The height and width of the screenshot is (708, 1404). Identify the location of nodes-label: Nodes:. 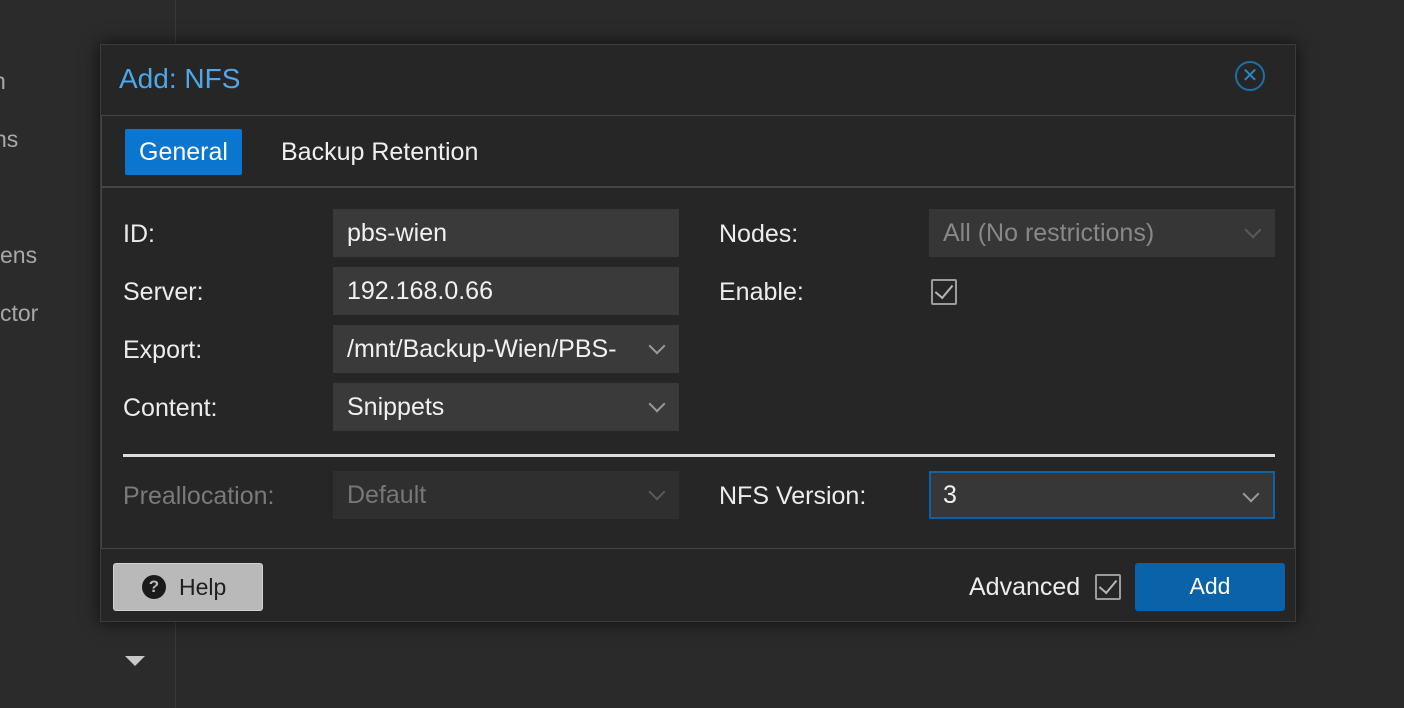
(759, 234).